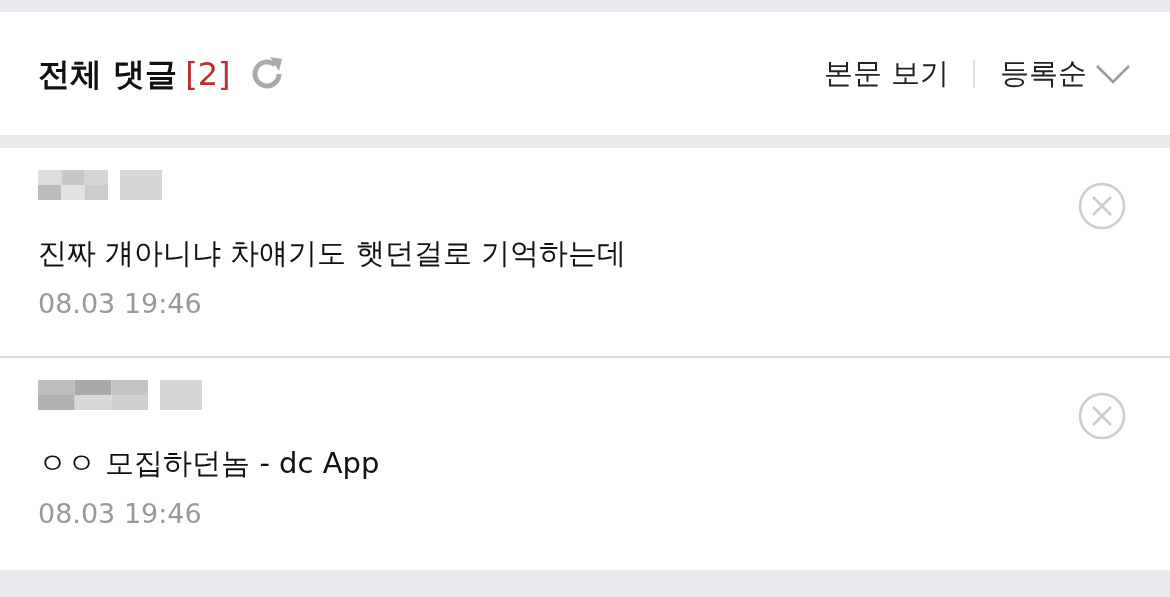 The image size is (1170, 597). Describe the element at coordinates (209, 463) in the screenshot. I see `comment-text: ㅇㅇ 모집하던놈 - dc App` at that location.